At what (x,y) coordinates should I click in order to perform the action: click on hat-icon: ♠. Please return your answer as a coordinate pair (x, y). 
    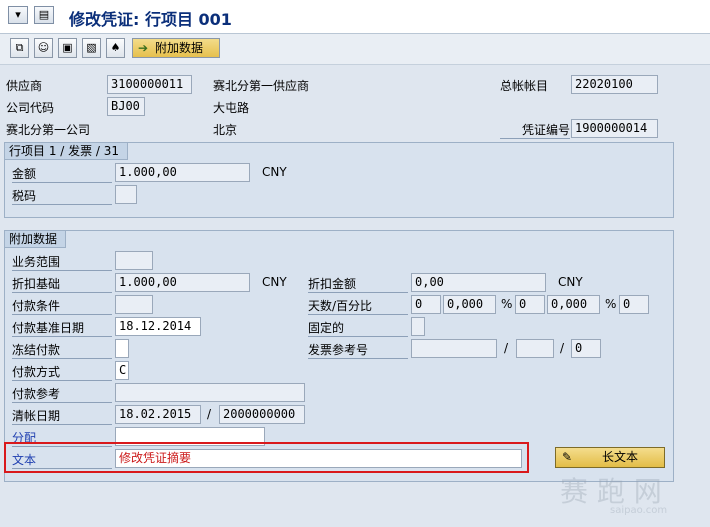
    Looking at the image, I should click on (115, 48).